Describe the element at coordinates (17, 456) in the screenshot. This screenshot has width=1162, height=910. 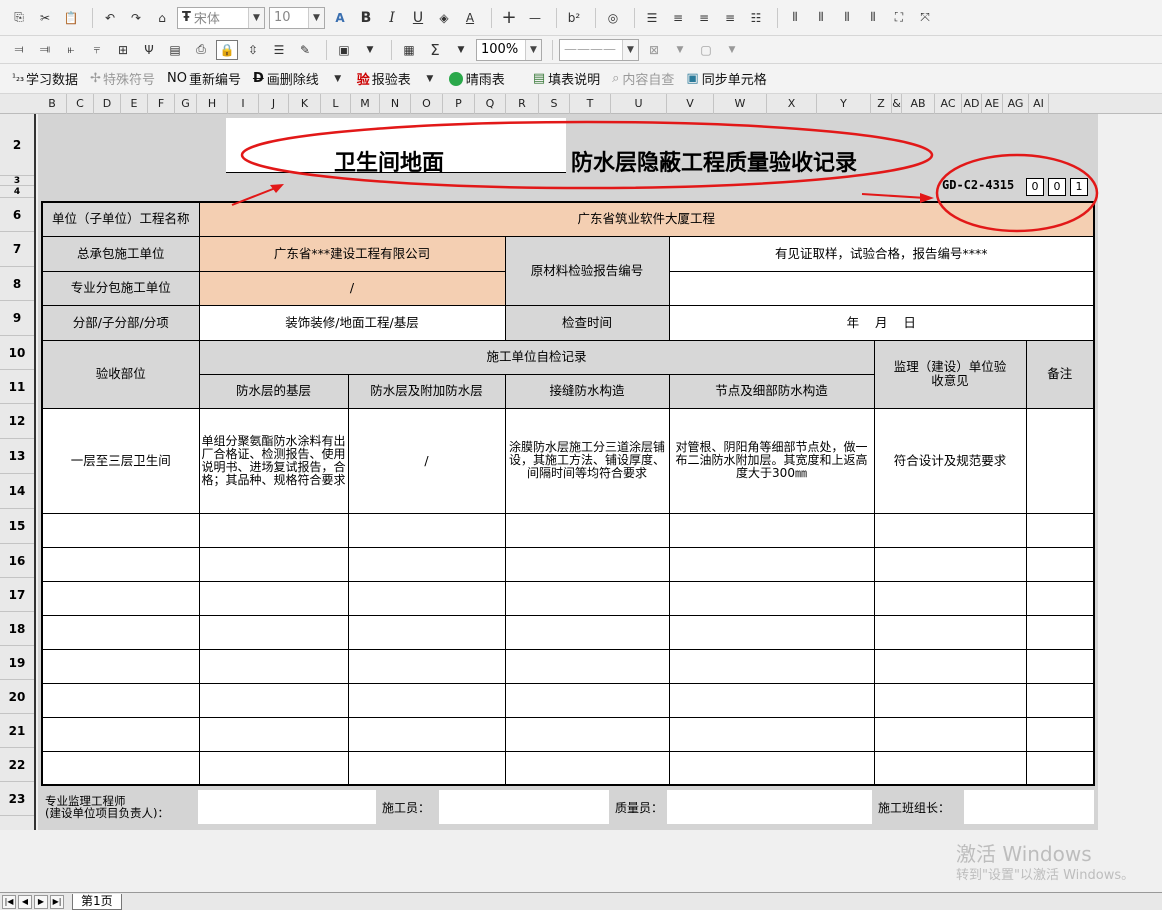
I see `row-header-cell: 13` at that location.